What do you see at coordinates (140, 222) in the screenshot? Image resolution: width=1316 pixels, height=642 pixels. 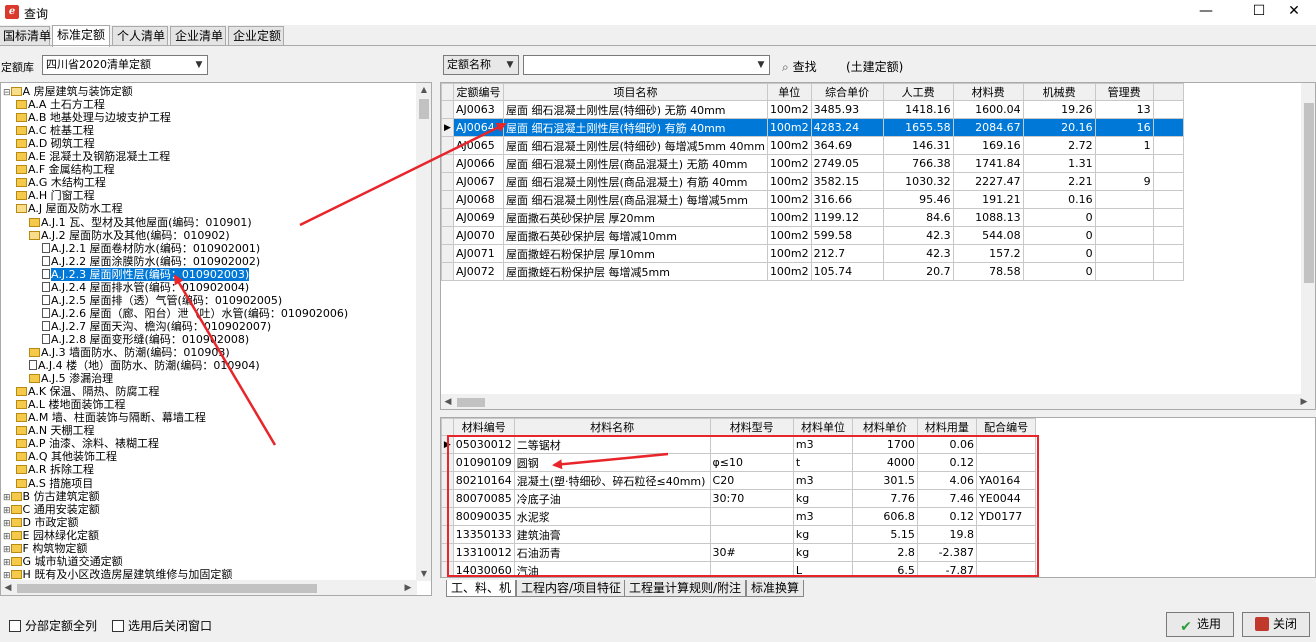 I see `tree-node: A.J.1 瓦、型材及其他屋面(编码：010901)` at bounding box center [140, 222].